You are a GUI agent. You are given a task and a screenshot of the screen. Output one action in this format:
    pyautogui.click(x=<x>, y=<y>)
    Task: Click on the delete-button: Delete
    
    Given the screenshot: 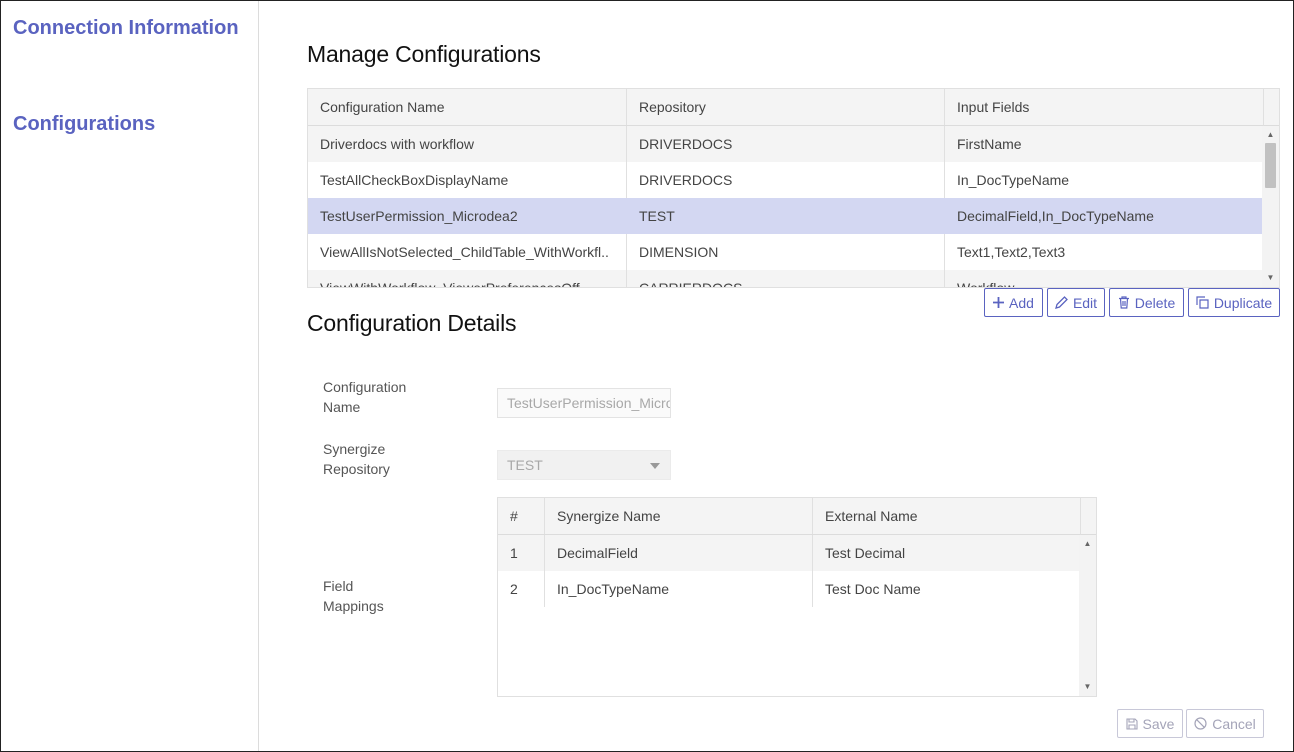 What is the action you would take?
    pyautogui.click(x=1146, y=302)
    